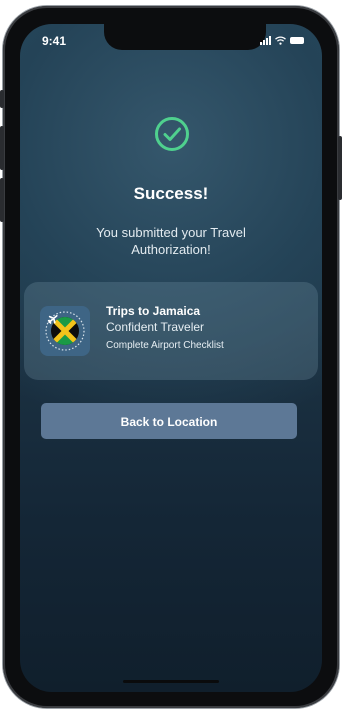 The height and width of the screenshot is (713, 343). Describe the element at coordinates (2, 200) in the screenshot. I see `volume-down-button` at that location.